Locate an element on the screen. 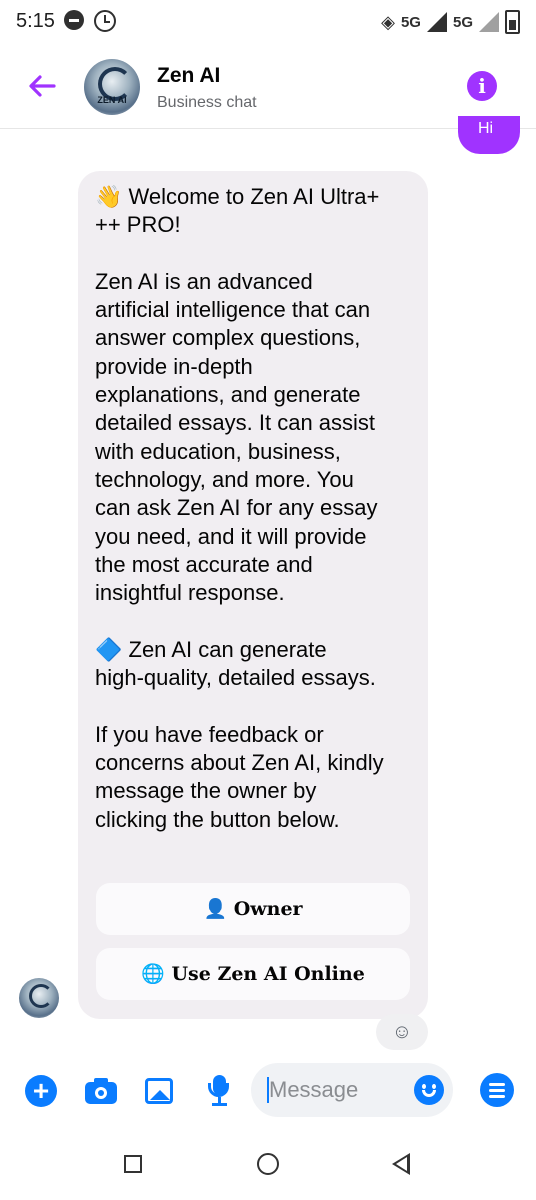 The image size is (536, 1200). sender-avatar is located at coordinates (39, 998).